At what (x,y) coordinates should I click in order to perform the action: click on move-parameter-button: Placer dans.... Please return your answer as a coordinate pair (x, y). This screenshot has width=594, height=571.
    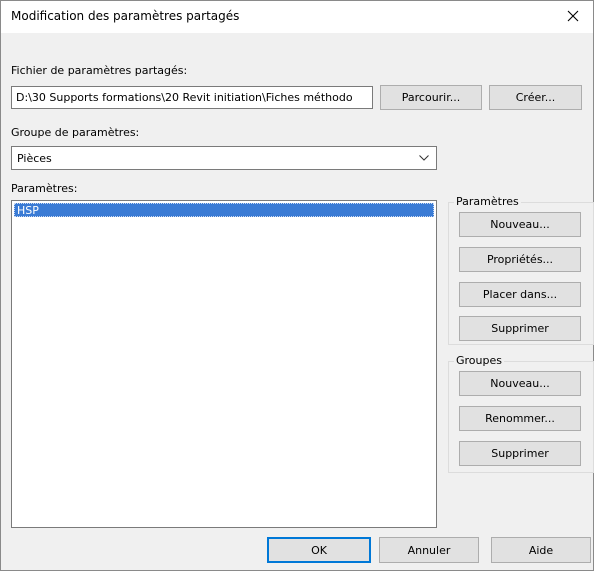
    Looking at the image, I should click on (520, 294).